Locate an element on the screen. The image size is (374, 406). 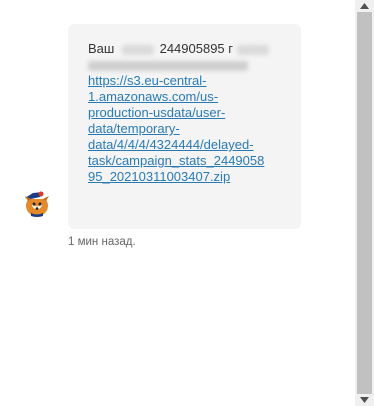
fox-mascot-icon is located at coordinates (37, 204).